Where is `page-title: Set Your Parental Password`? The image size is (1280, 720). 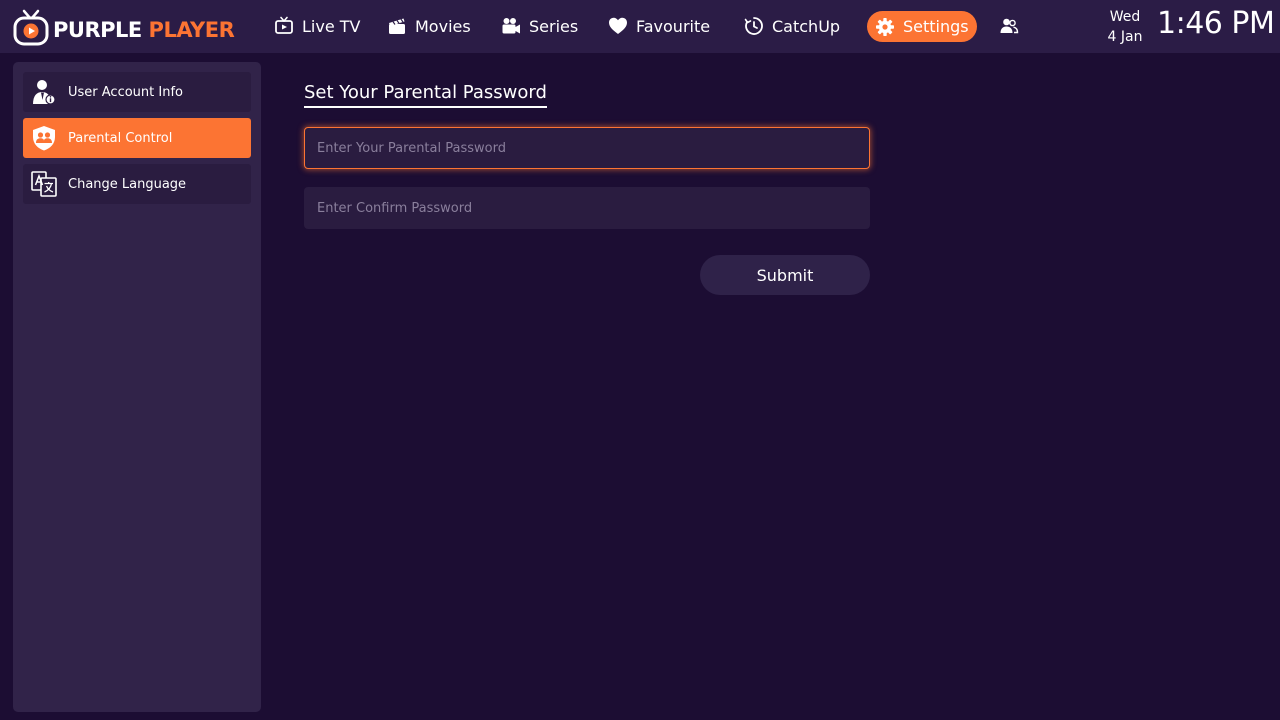 page-title: Set Your Parental Password is located at coordinates (425, 95).